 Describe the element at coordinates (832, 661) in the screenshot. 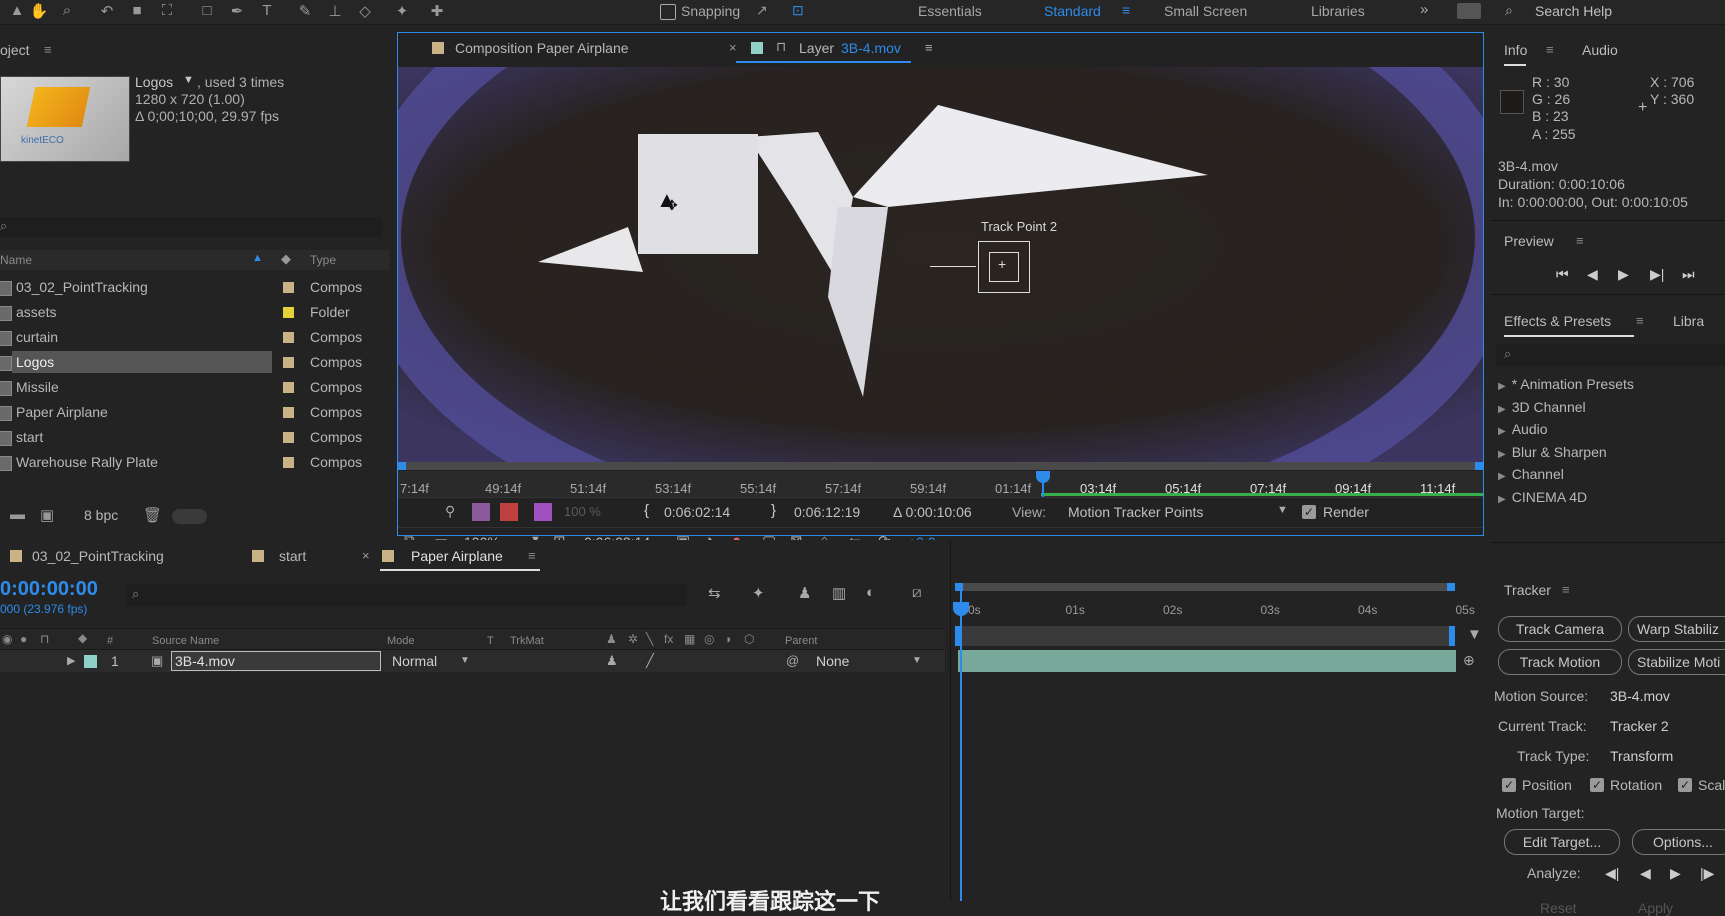

I see `parent-dropdown: None` at that location.